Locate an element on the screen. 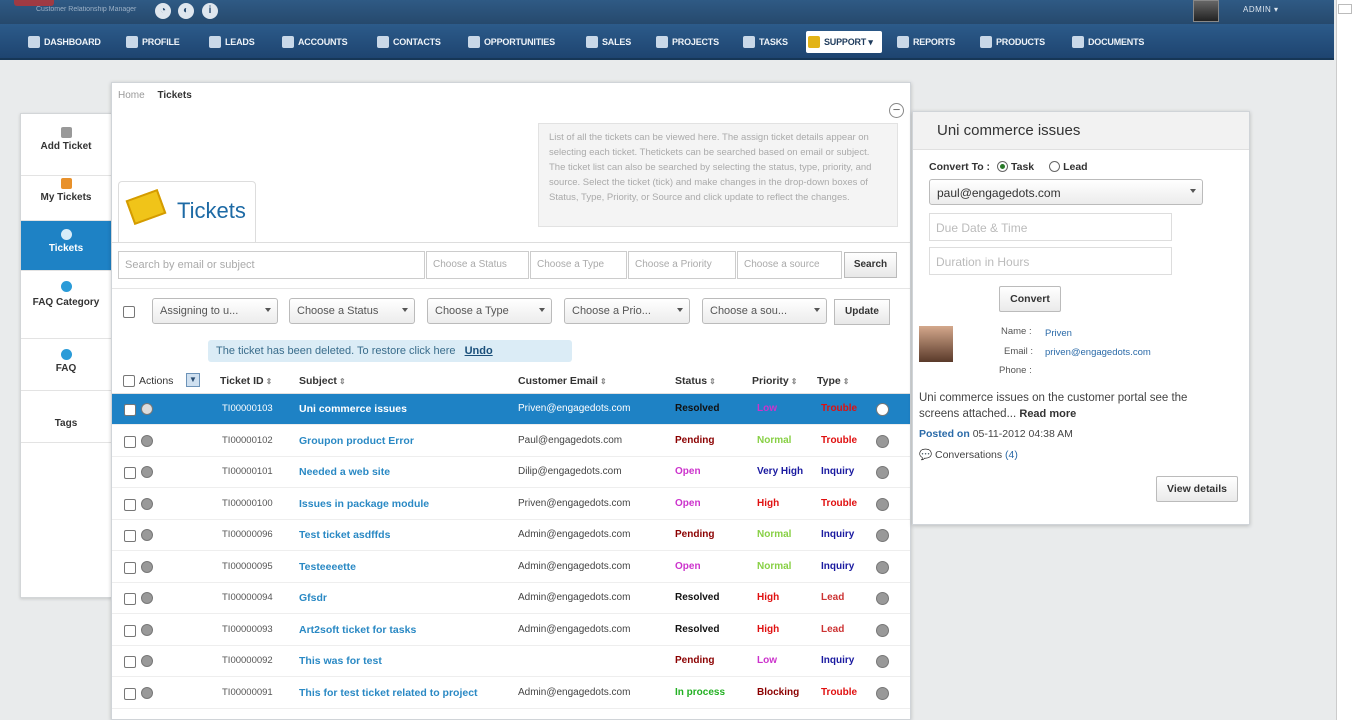  col-customer-email: Customer Email ⇕ is located at coordinates (562, 381).